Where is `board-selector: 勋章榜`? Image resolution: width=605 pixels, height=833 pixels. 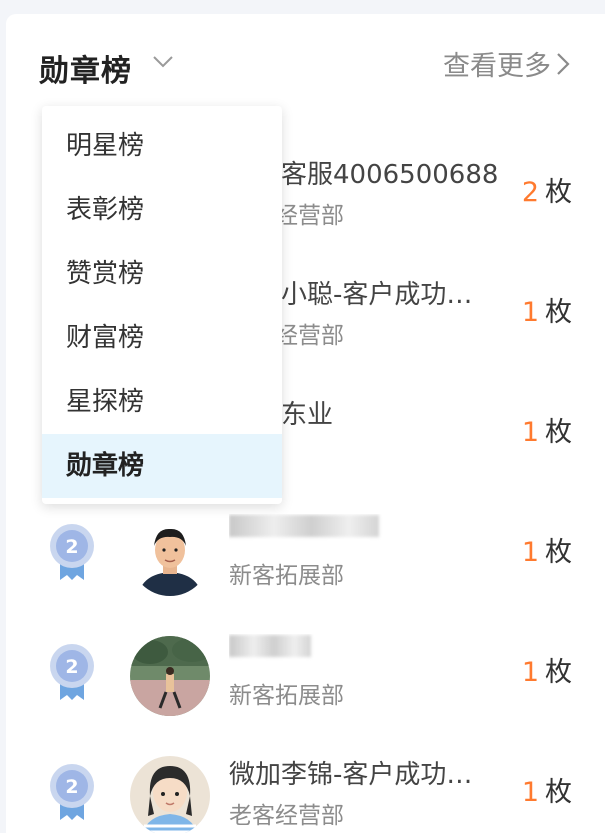 board-selector: 勋章榜 is located at coordinates (85, 68).